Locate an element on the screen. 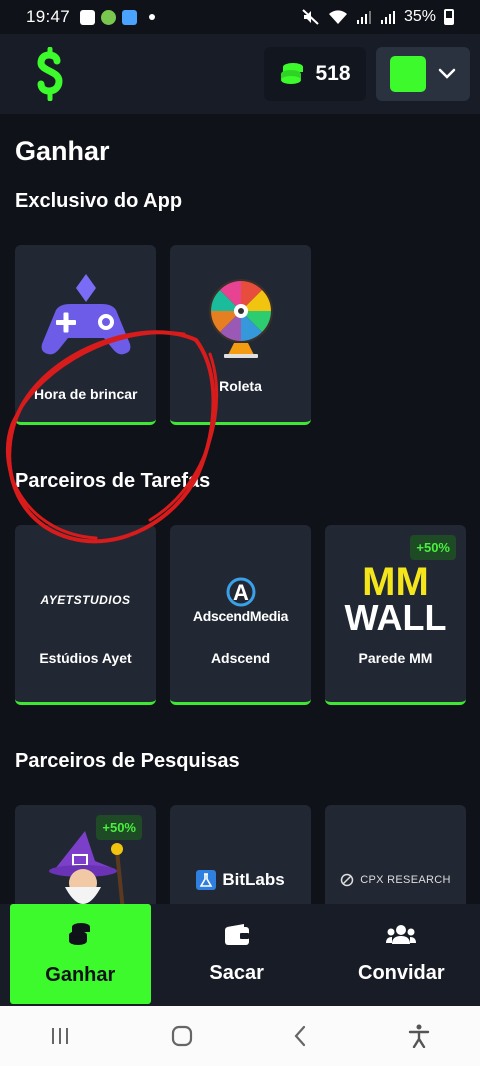 The image size is (480, 1066). bottom-nav: Ganhar Sacar Convidar is located at coordinates (240, 955).